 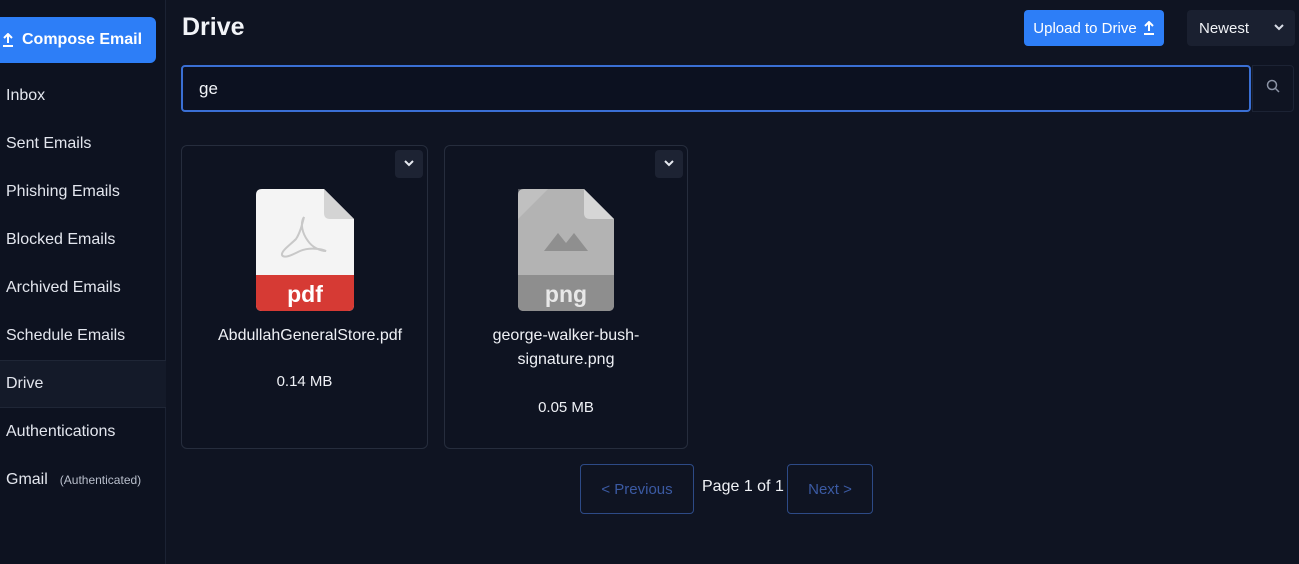 I want to click on sidebar-item-sent-emails: Sent Emails, so click(x=83, y=144).